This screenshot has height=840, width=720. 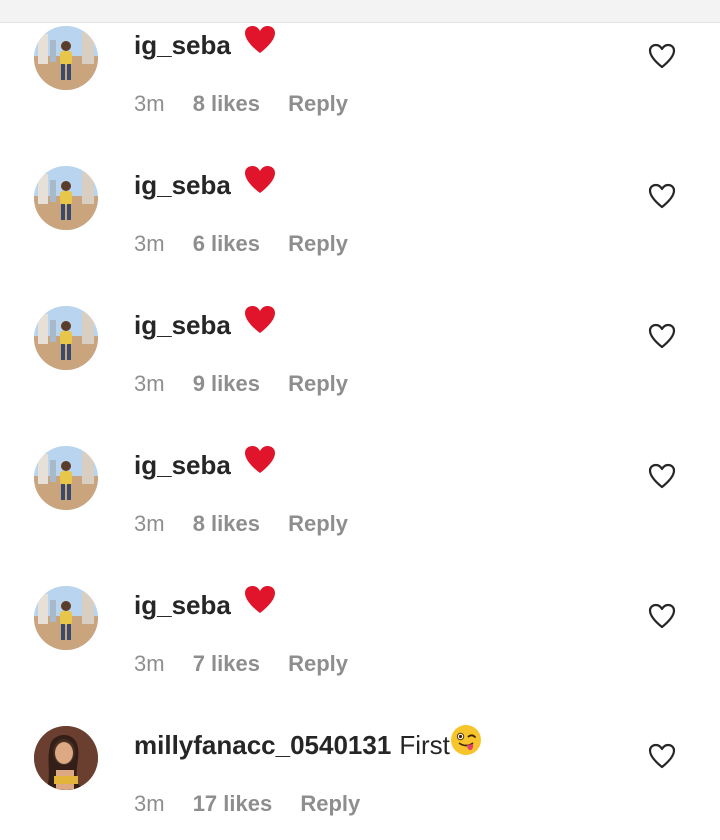 What do you see at coordinates (262, 745) in the screenshot?
I see `username: millyfanacc_0540131` at bounding box center [262, 745].